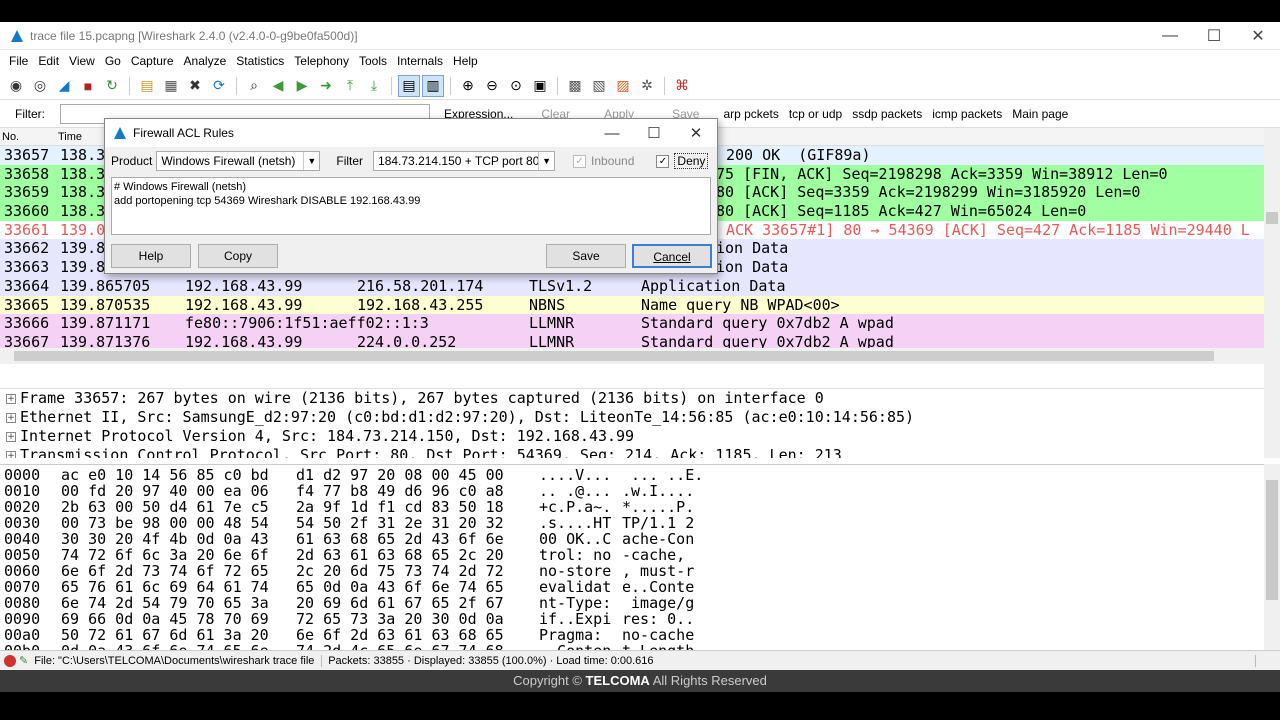 This screenshot has height=720, width=1280. Describe the element at coordinates (632, 356) in the screenshot. I see `packet-list-hscroll` at that location.